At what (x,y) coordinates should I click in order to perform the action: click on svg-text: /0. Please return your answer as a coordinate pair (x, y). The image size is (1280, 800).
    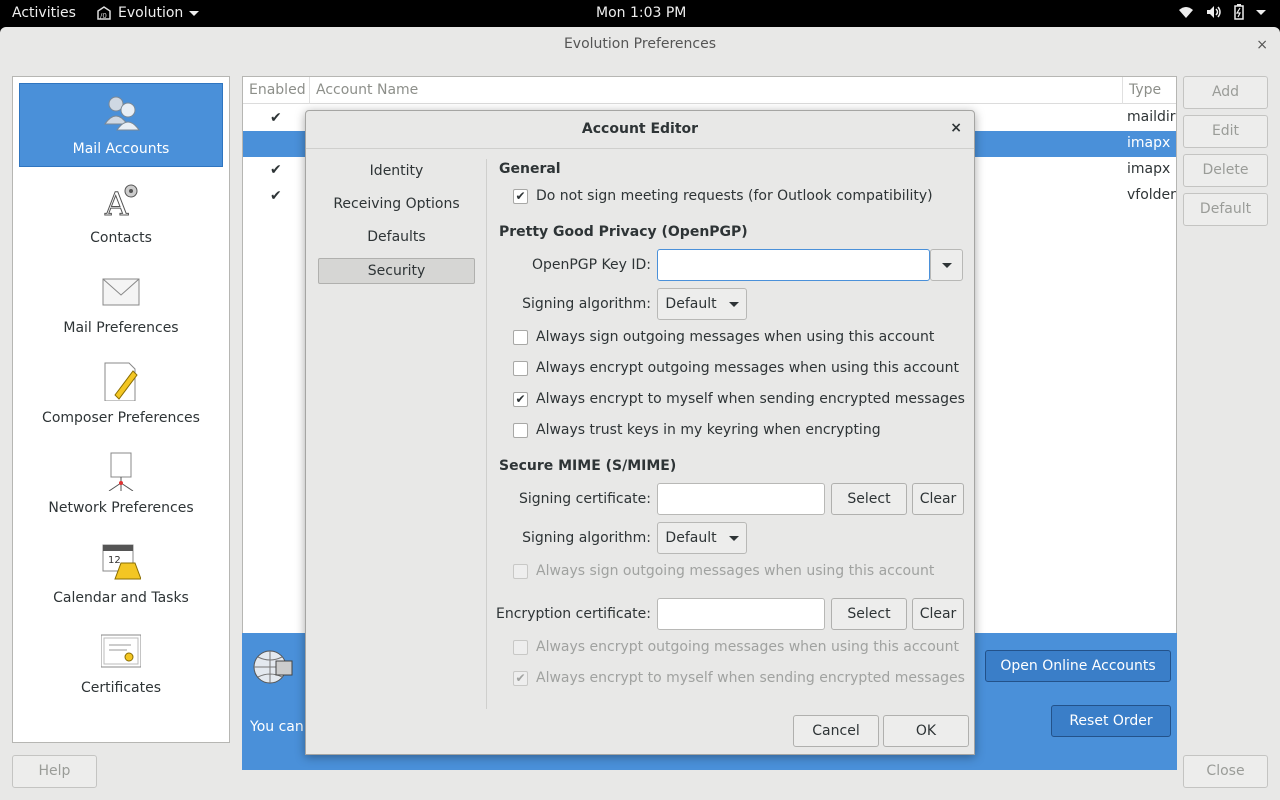
    Looking at the image, I should click on (103, 16).